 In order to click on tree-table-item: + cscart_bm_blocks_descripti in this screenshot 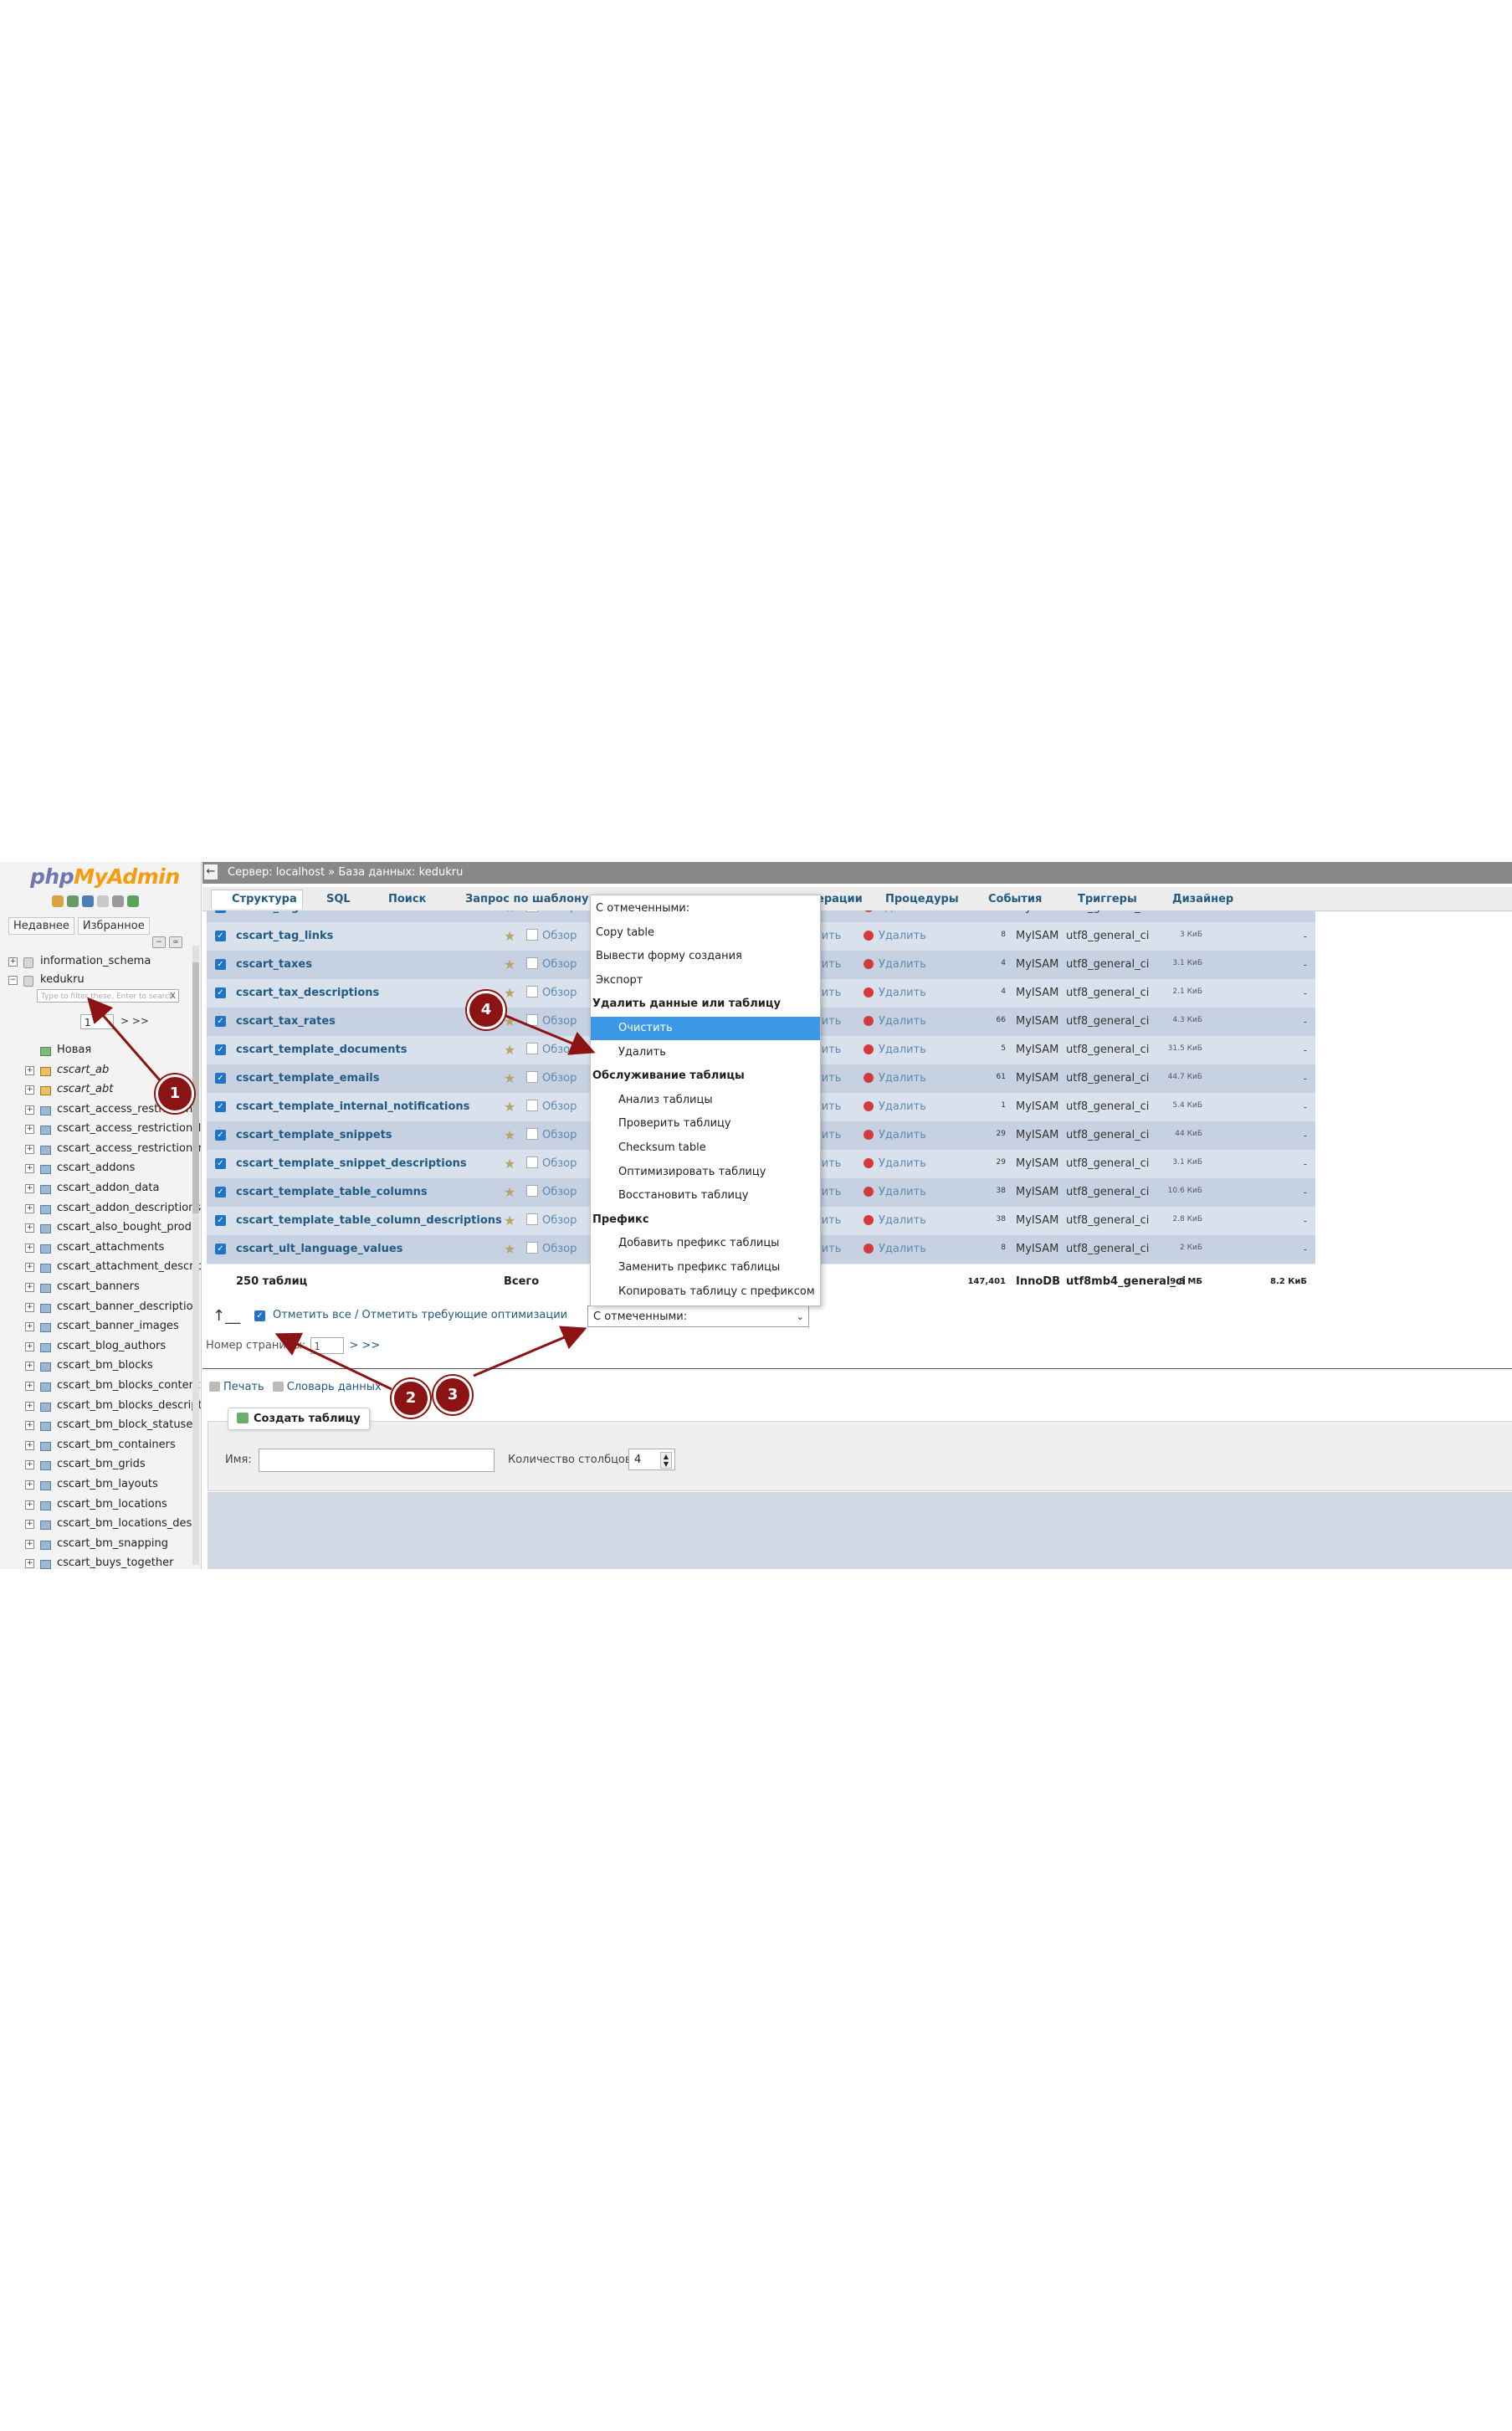, I will do `click(100, 1406)`.